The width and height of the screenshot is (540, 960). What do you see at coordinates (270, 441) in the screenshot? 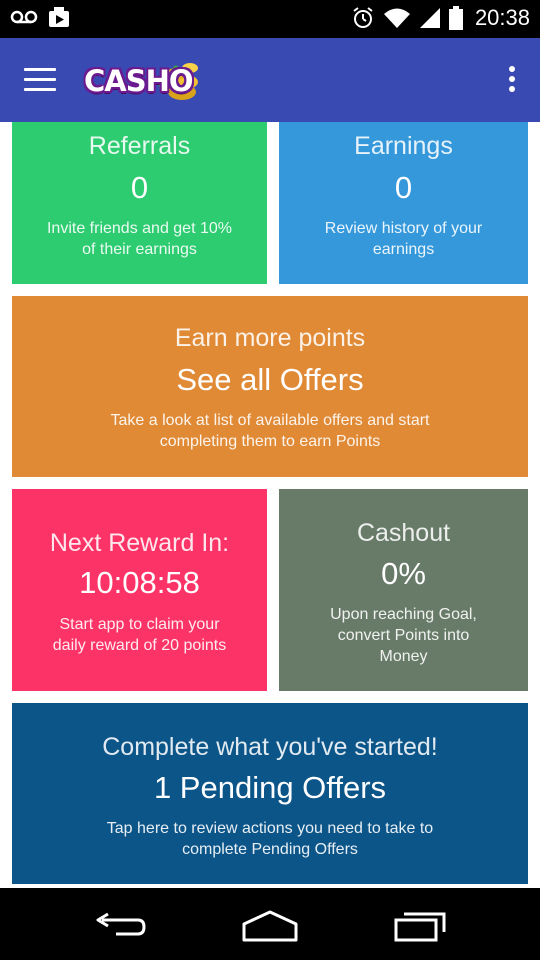
I see `offers-description-line2: completing them to earn Points` at bounding box center [270, 441].